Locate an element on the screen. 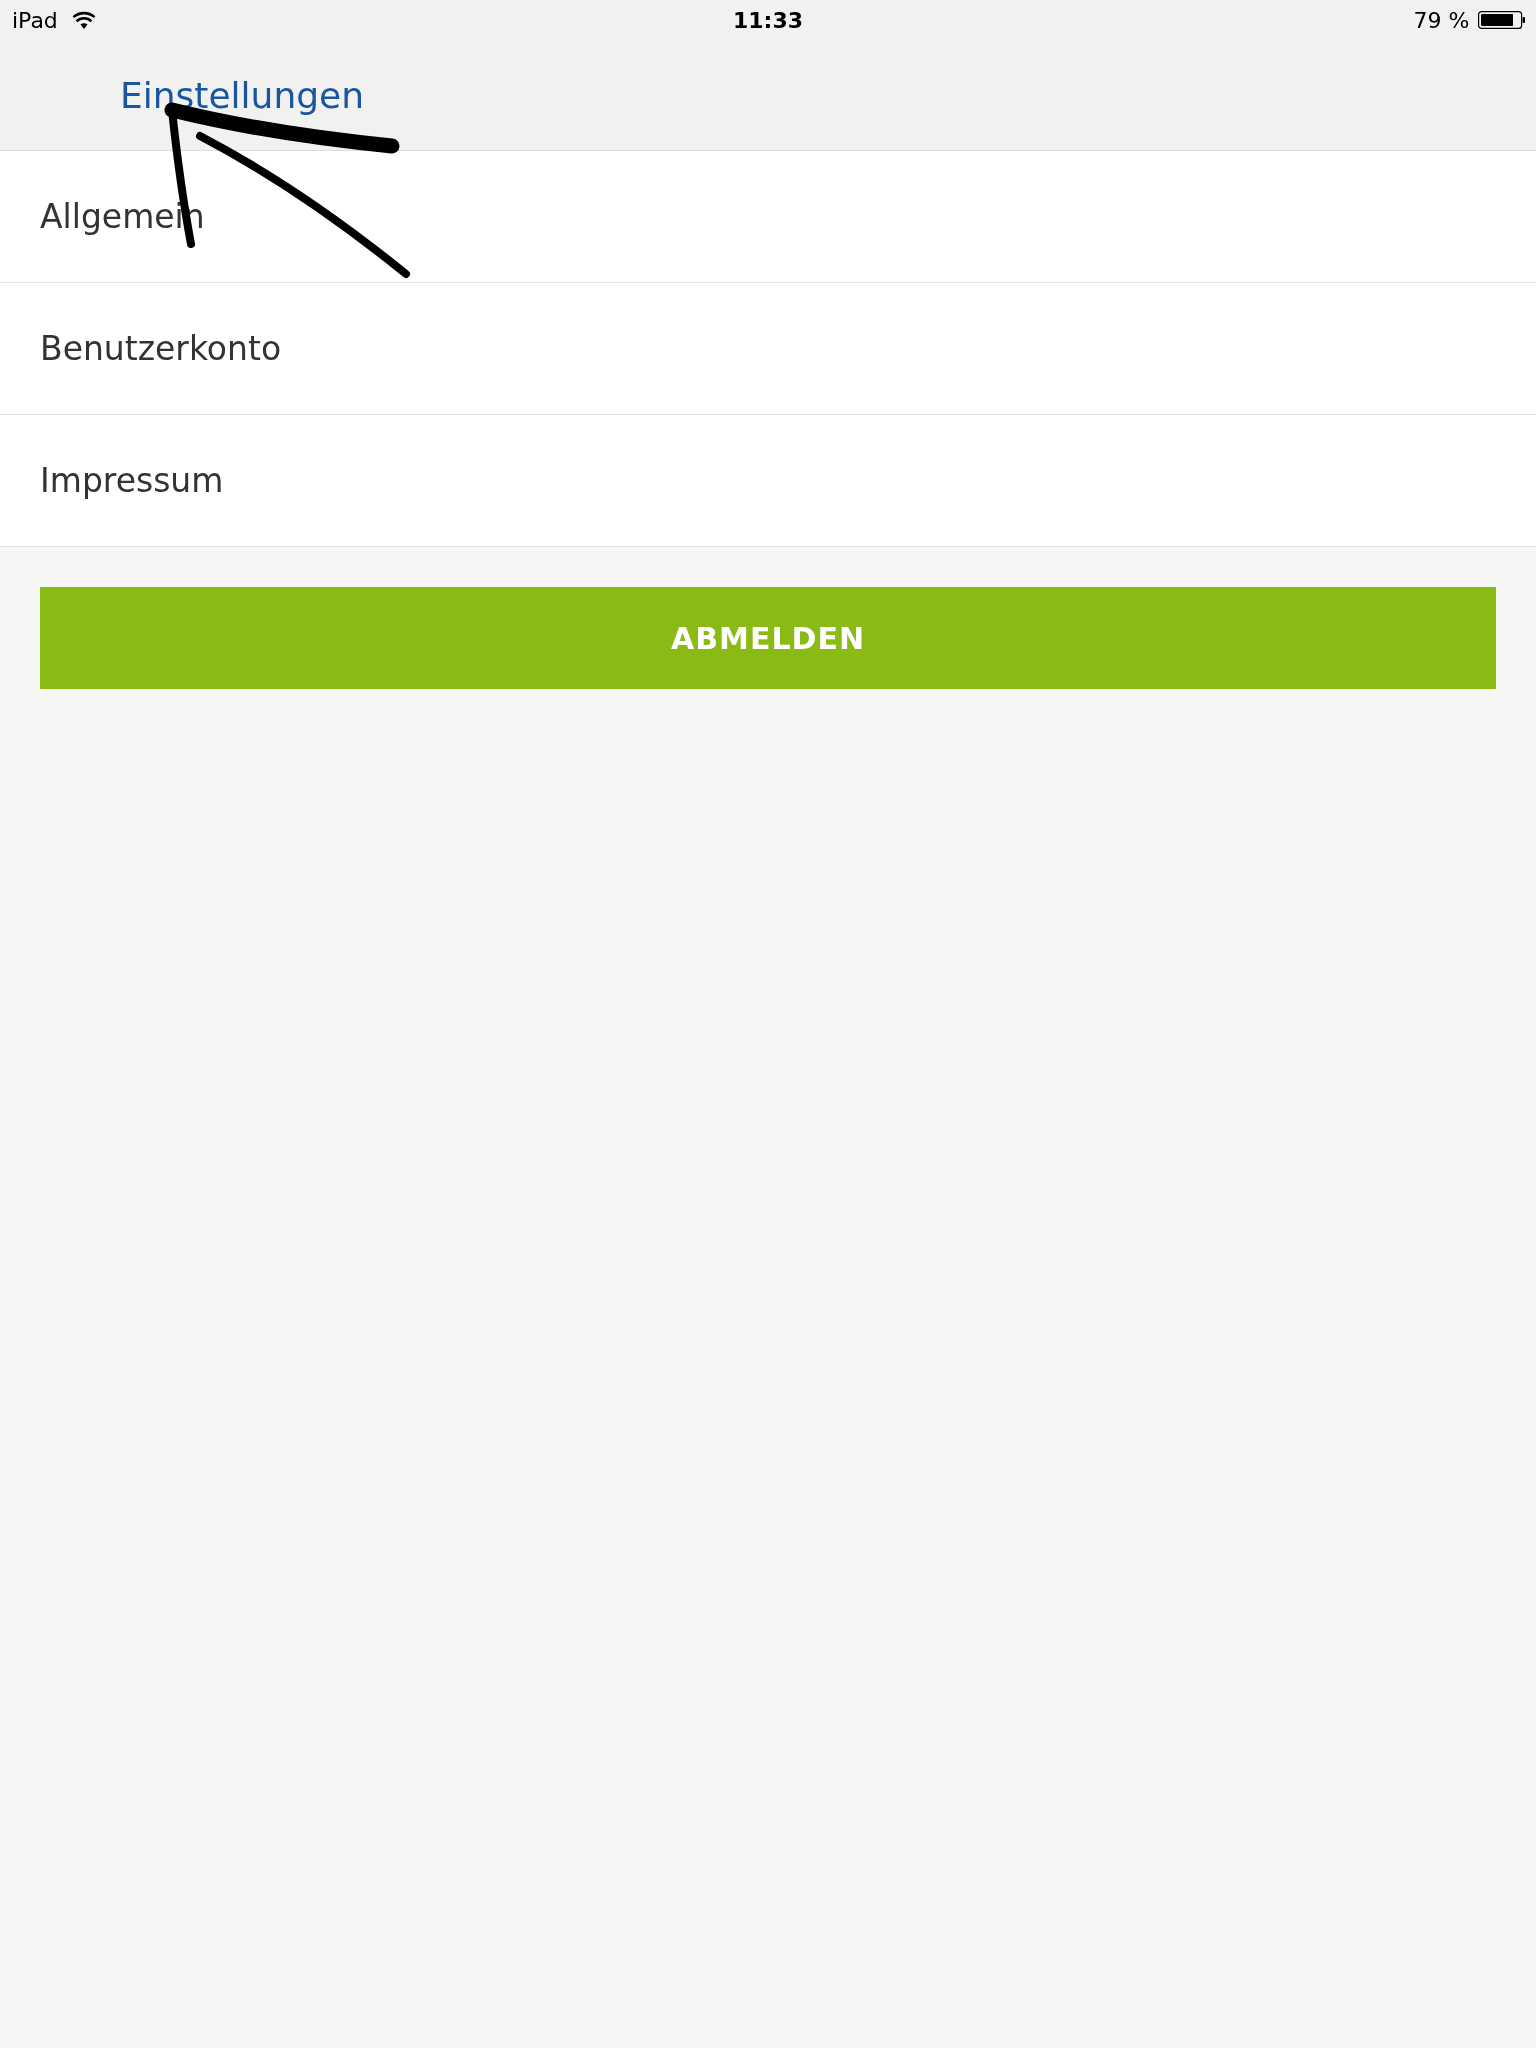  device-name: iPad is located at coordinates (35, 20).